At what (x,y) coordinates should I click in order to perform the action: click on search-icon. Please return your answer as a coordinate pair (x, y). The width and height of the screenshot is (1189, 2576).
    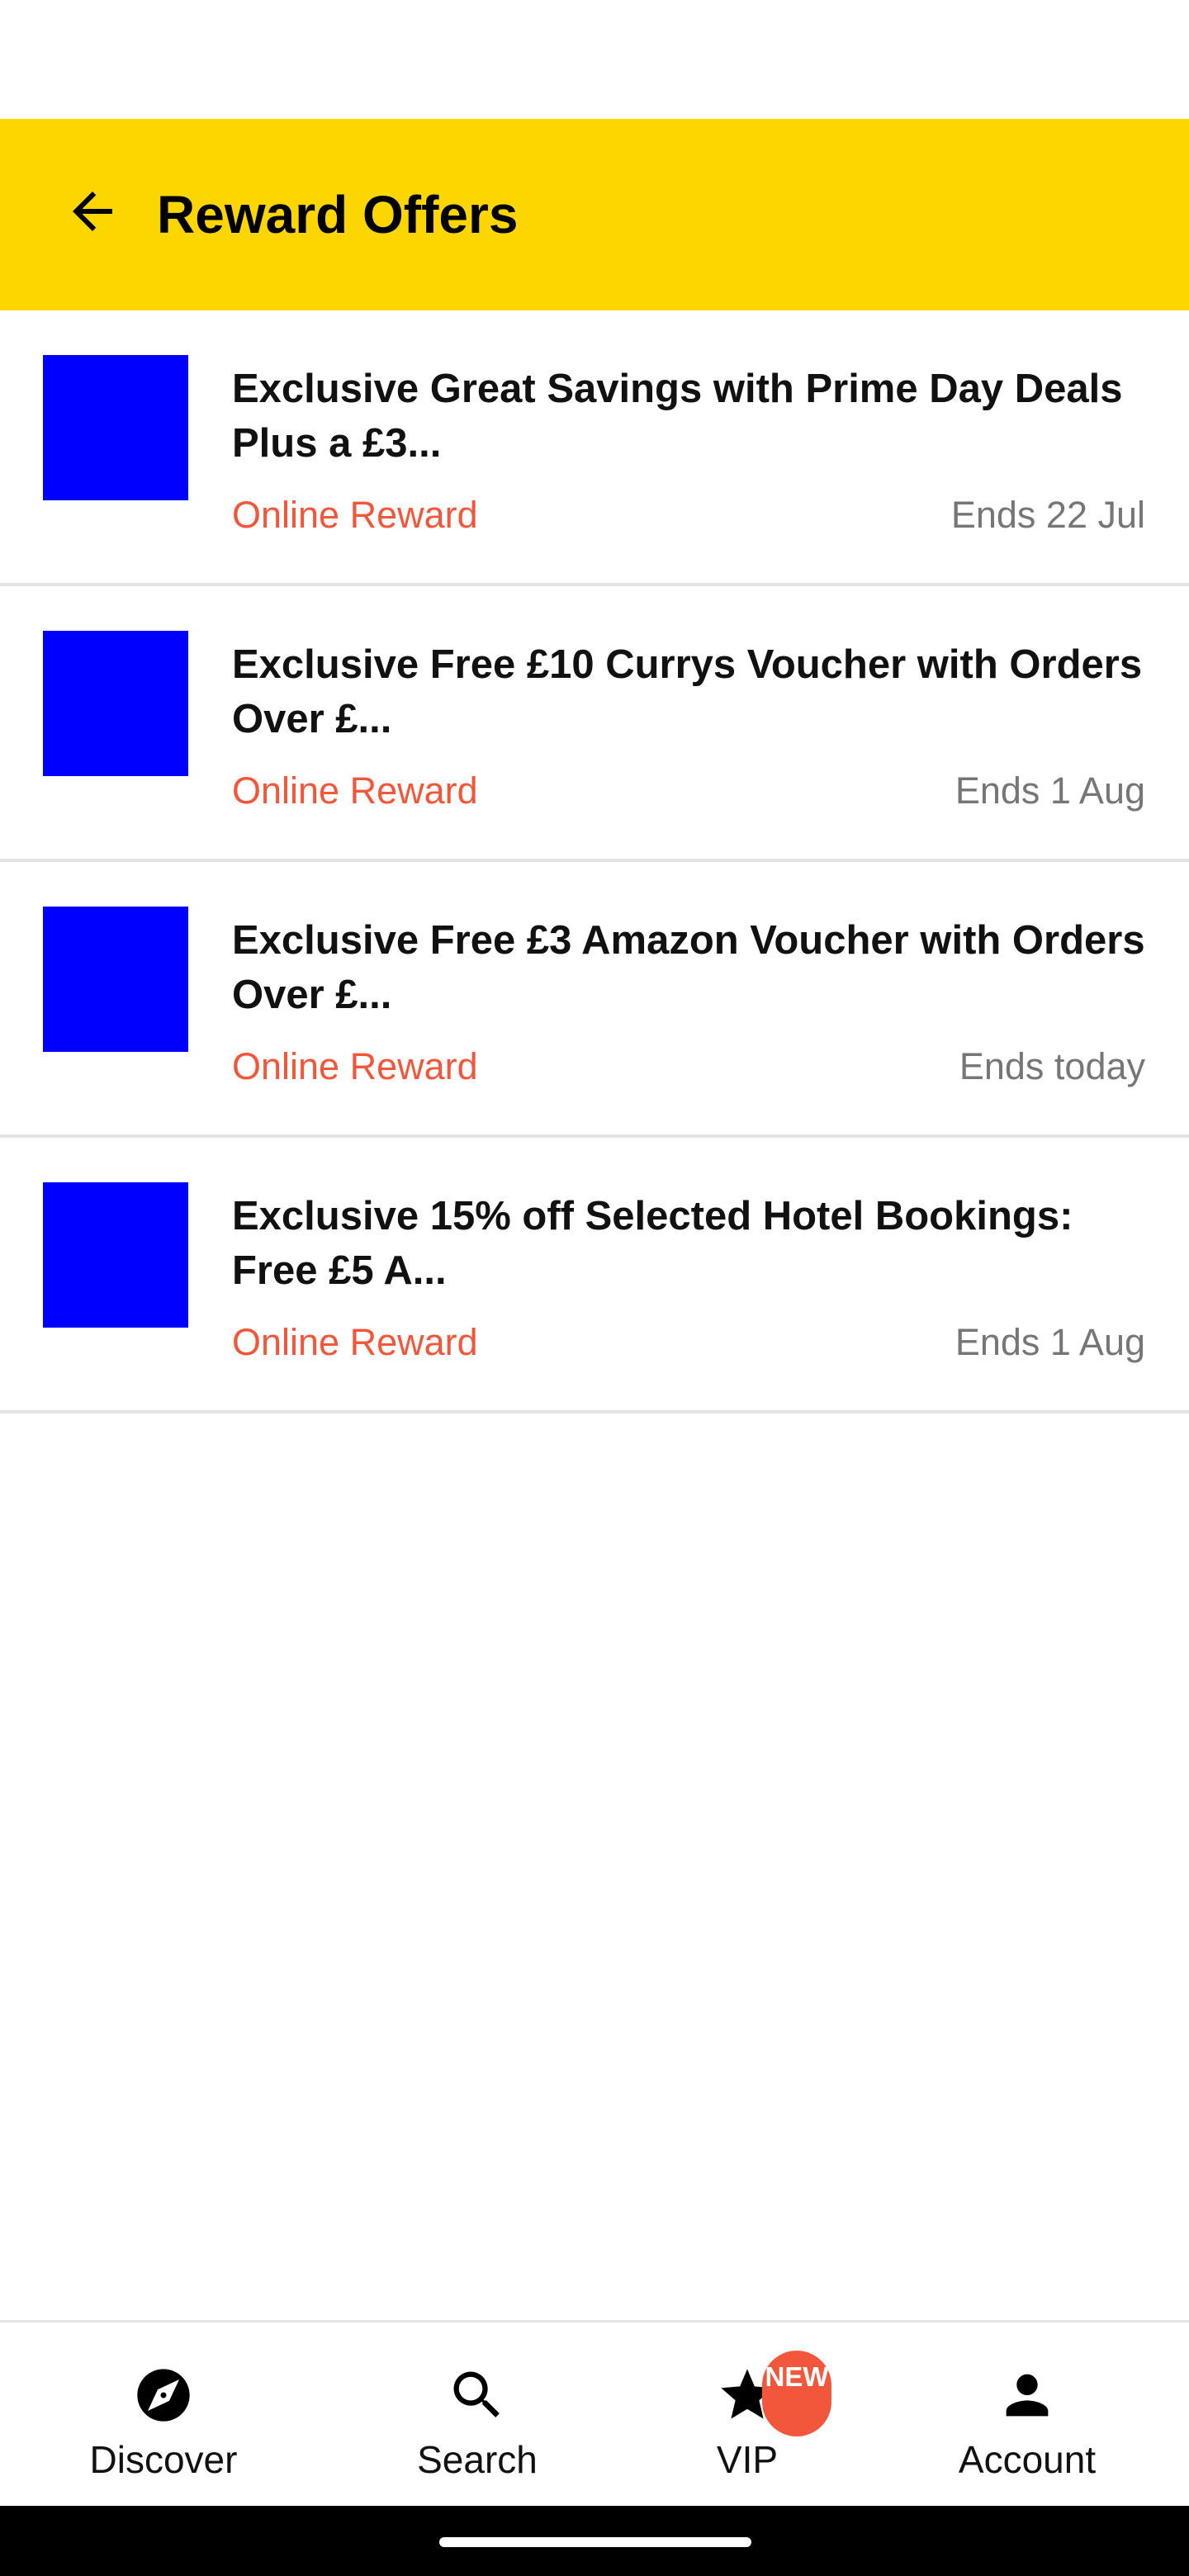
    Looking at the image, I should click on (477, 2395).